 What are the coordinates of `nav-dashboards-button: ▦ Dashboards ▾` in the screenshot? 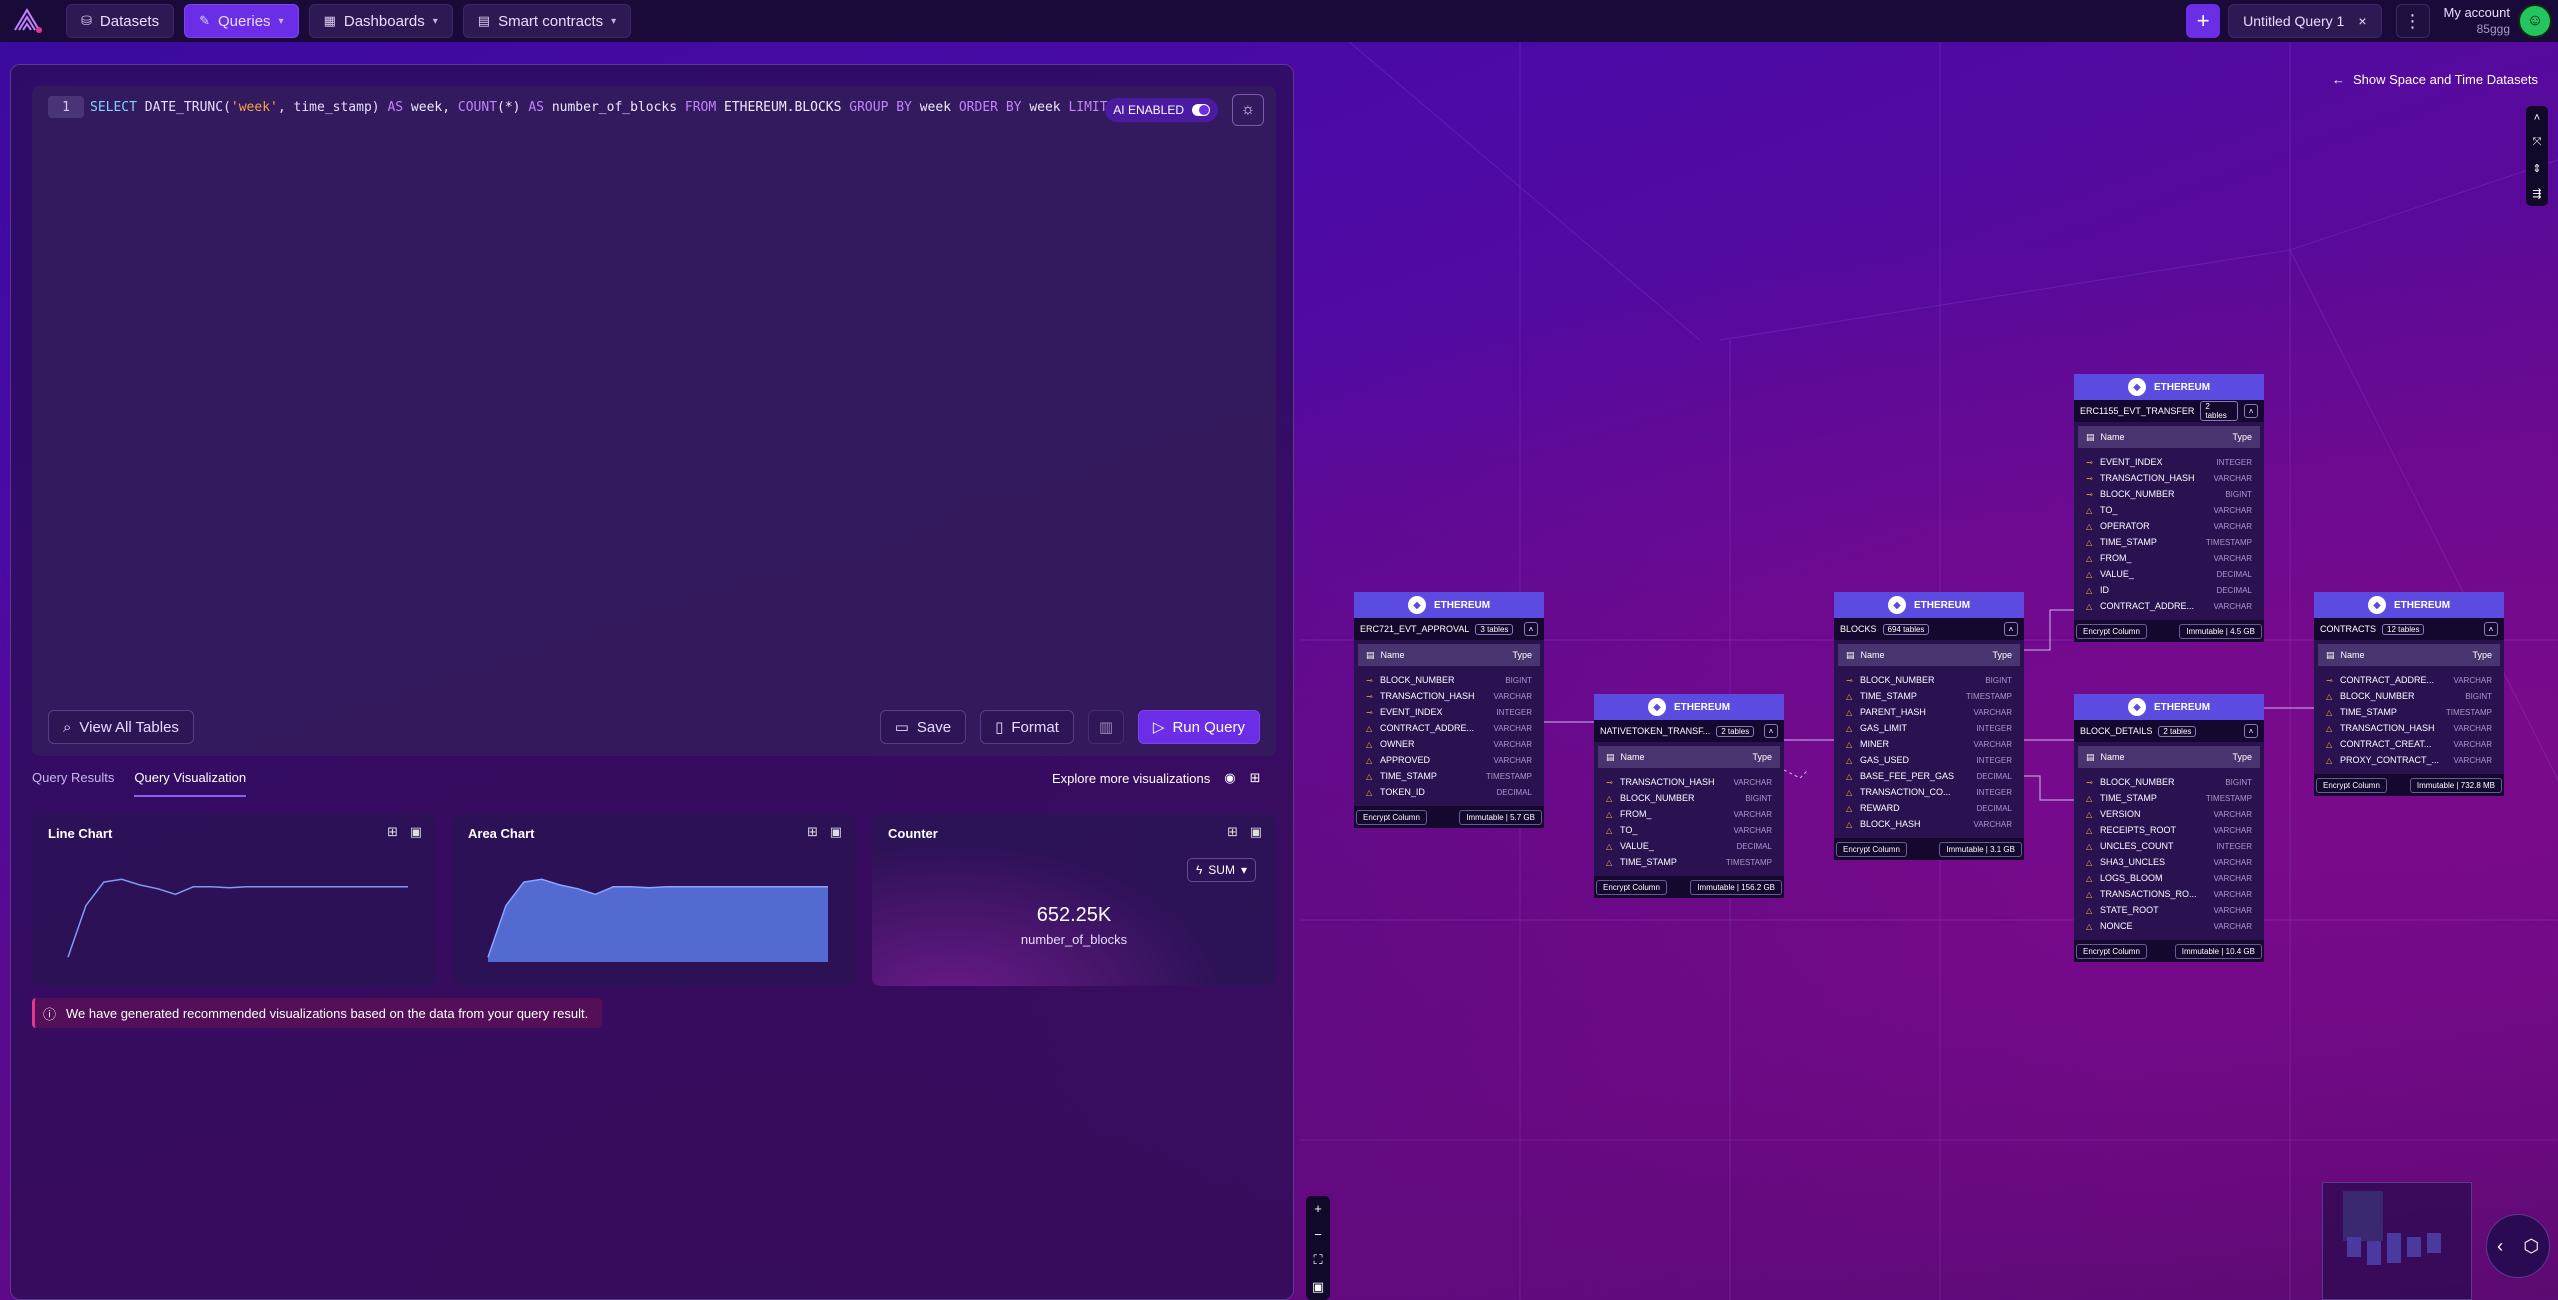 It's located at (380, 21).